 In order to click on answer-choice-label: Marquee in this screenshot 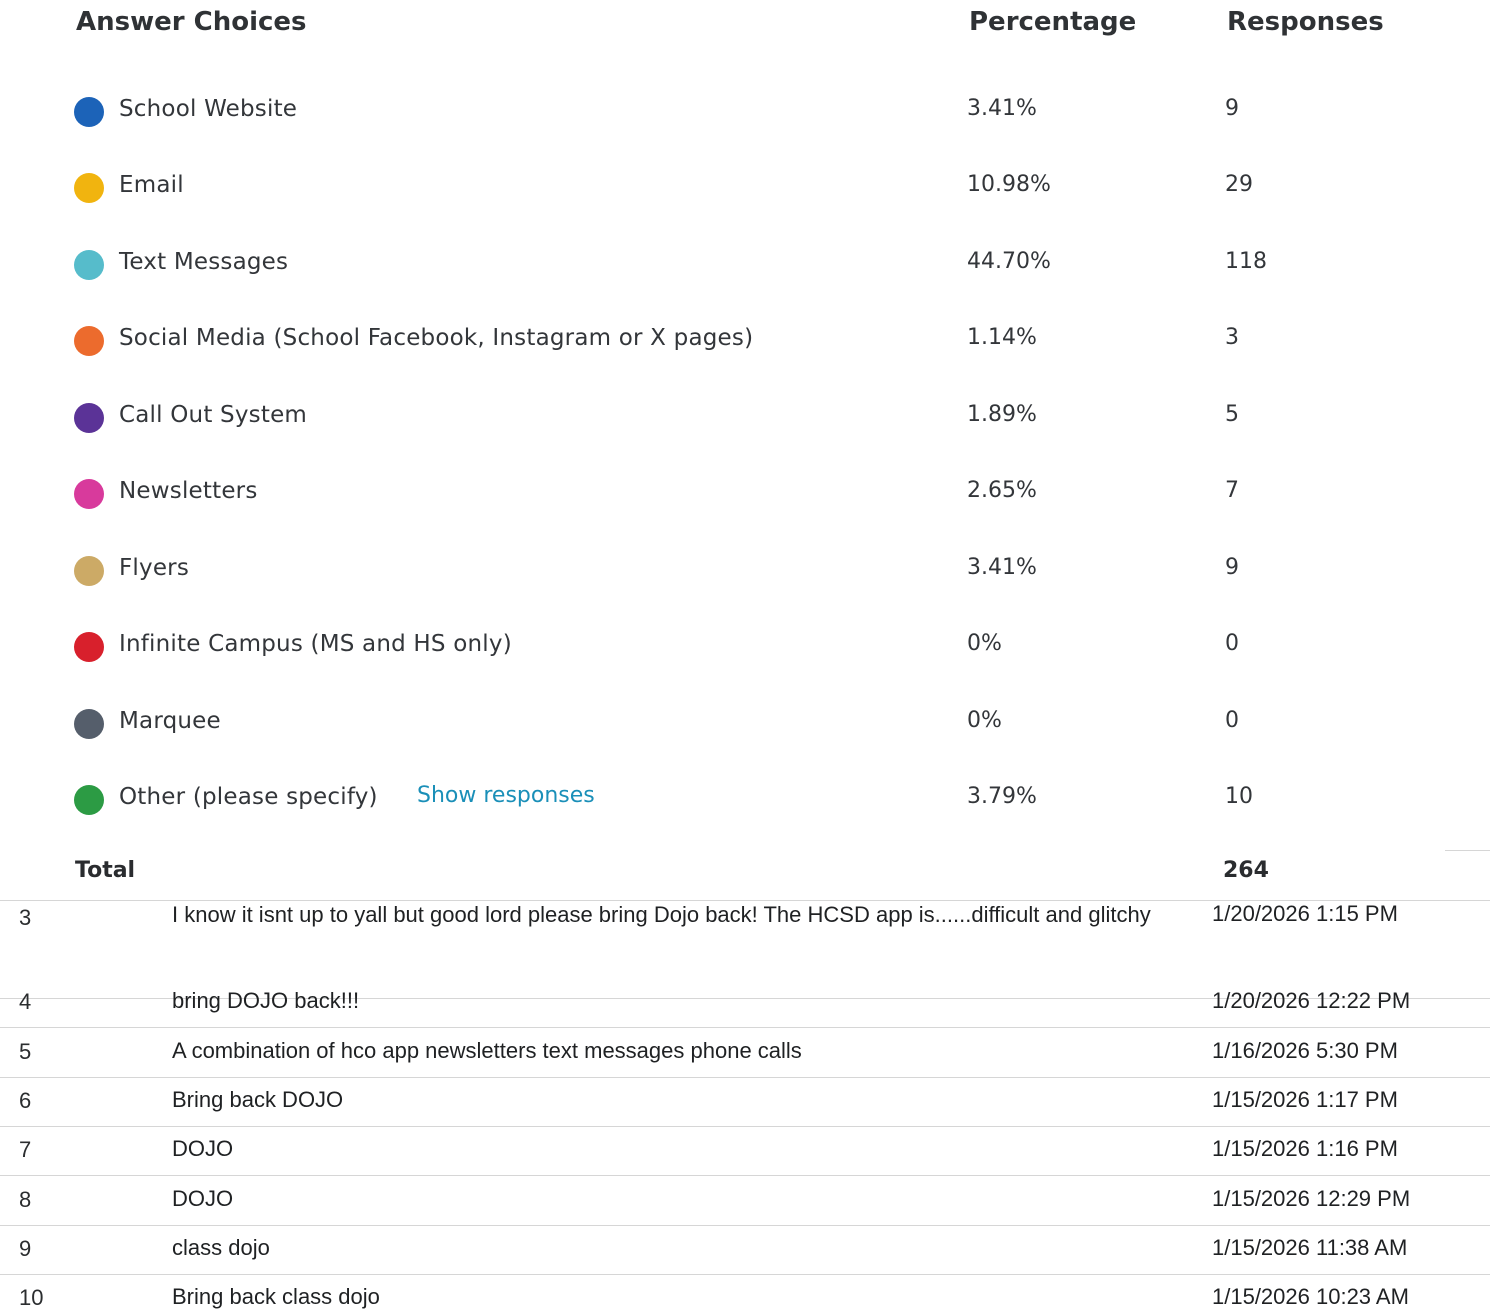, I will do `click(170, 721)`.